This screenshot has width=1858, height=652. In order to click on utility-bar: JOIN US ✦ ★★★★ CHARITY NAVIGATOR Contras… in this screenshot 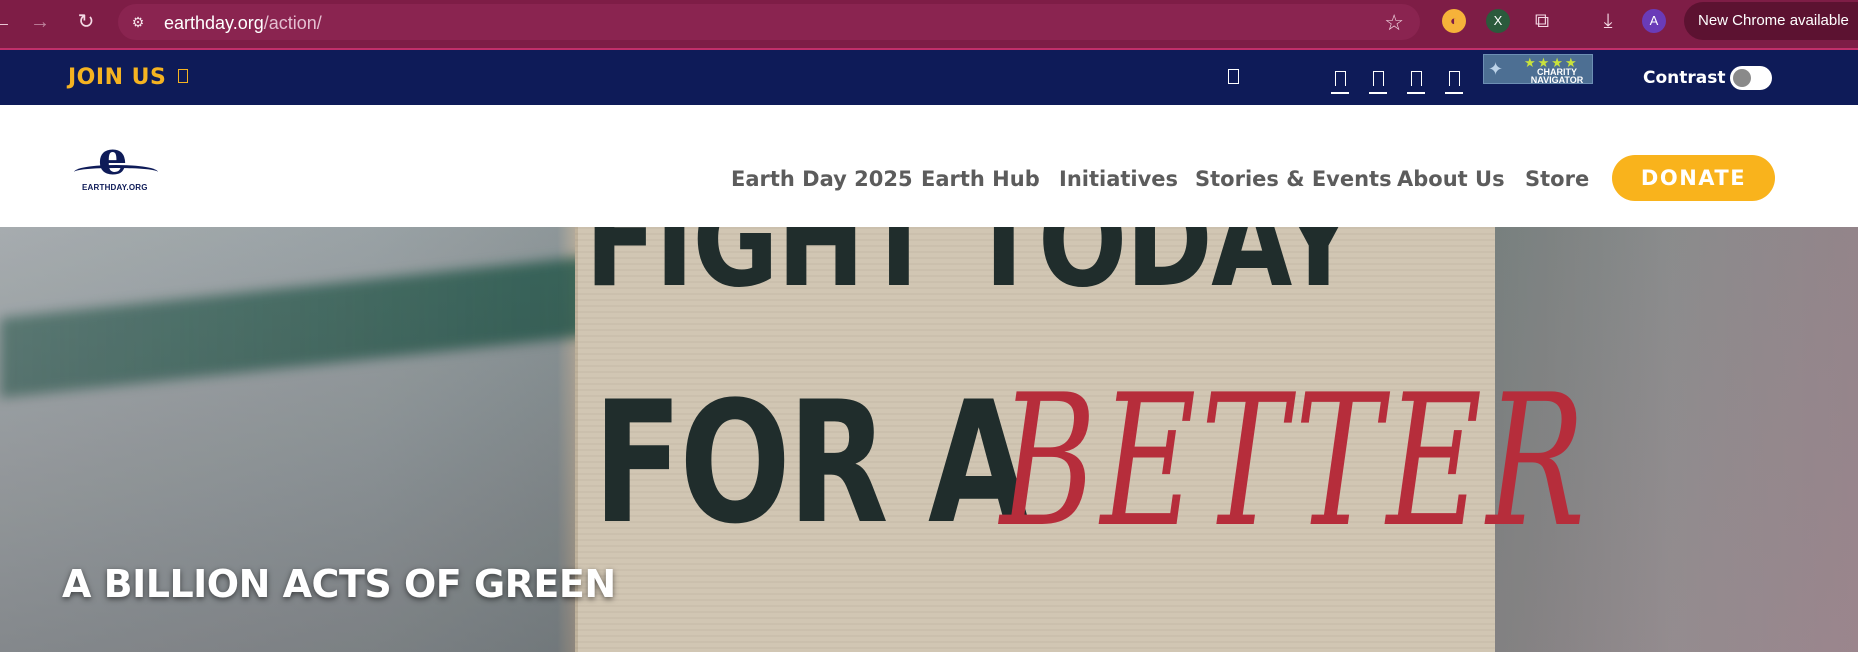, I will do `click(929, 77)`.